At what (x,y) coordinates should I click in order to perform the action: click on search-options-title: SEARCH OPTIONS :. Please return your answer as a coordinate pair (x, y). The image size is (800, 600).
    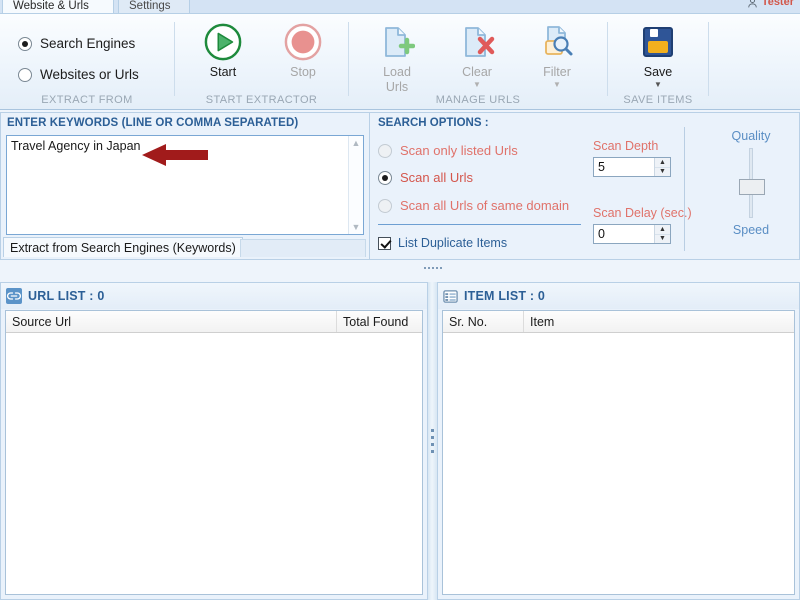
    Looking at the image, I should click on (433, 123).